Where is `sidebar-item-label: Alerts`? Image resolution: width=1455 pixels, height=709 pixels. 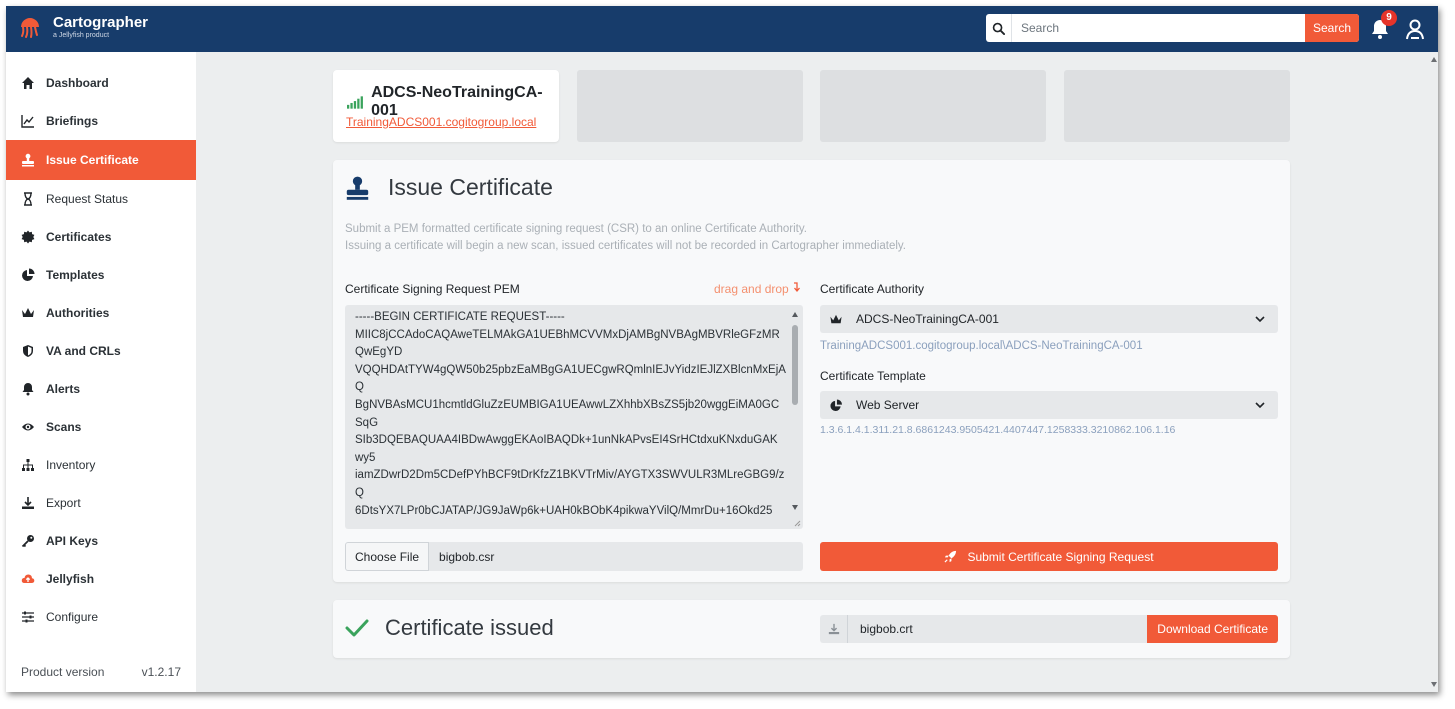 sidebar-item-label: Alerts is located at coordinates (63, 389).